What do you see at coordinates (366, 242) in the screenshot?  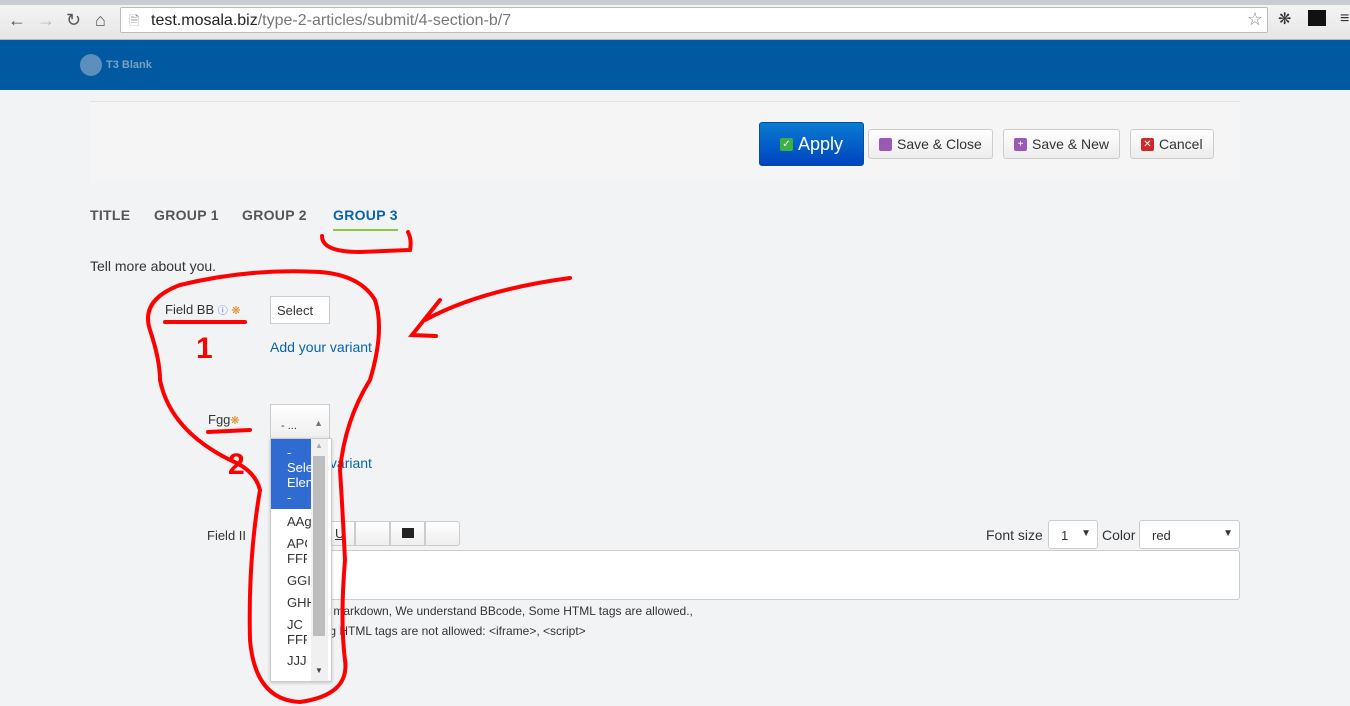 I see `annotation-underline-tab` at bounding box center [366, 242].